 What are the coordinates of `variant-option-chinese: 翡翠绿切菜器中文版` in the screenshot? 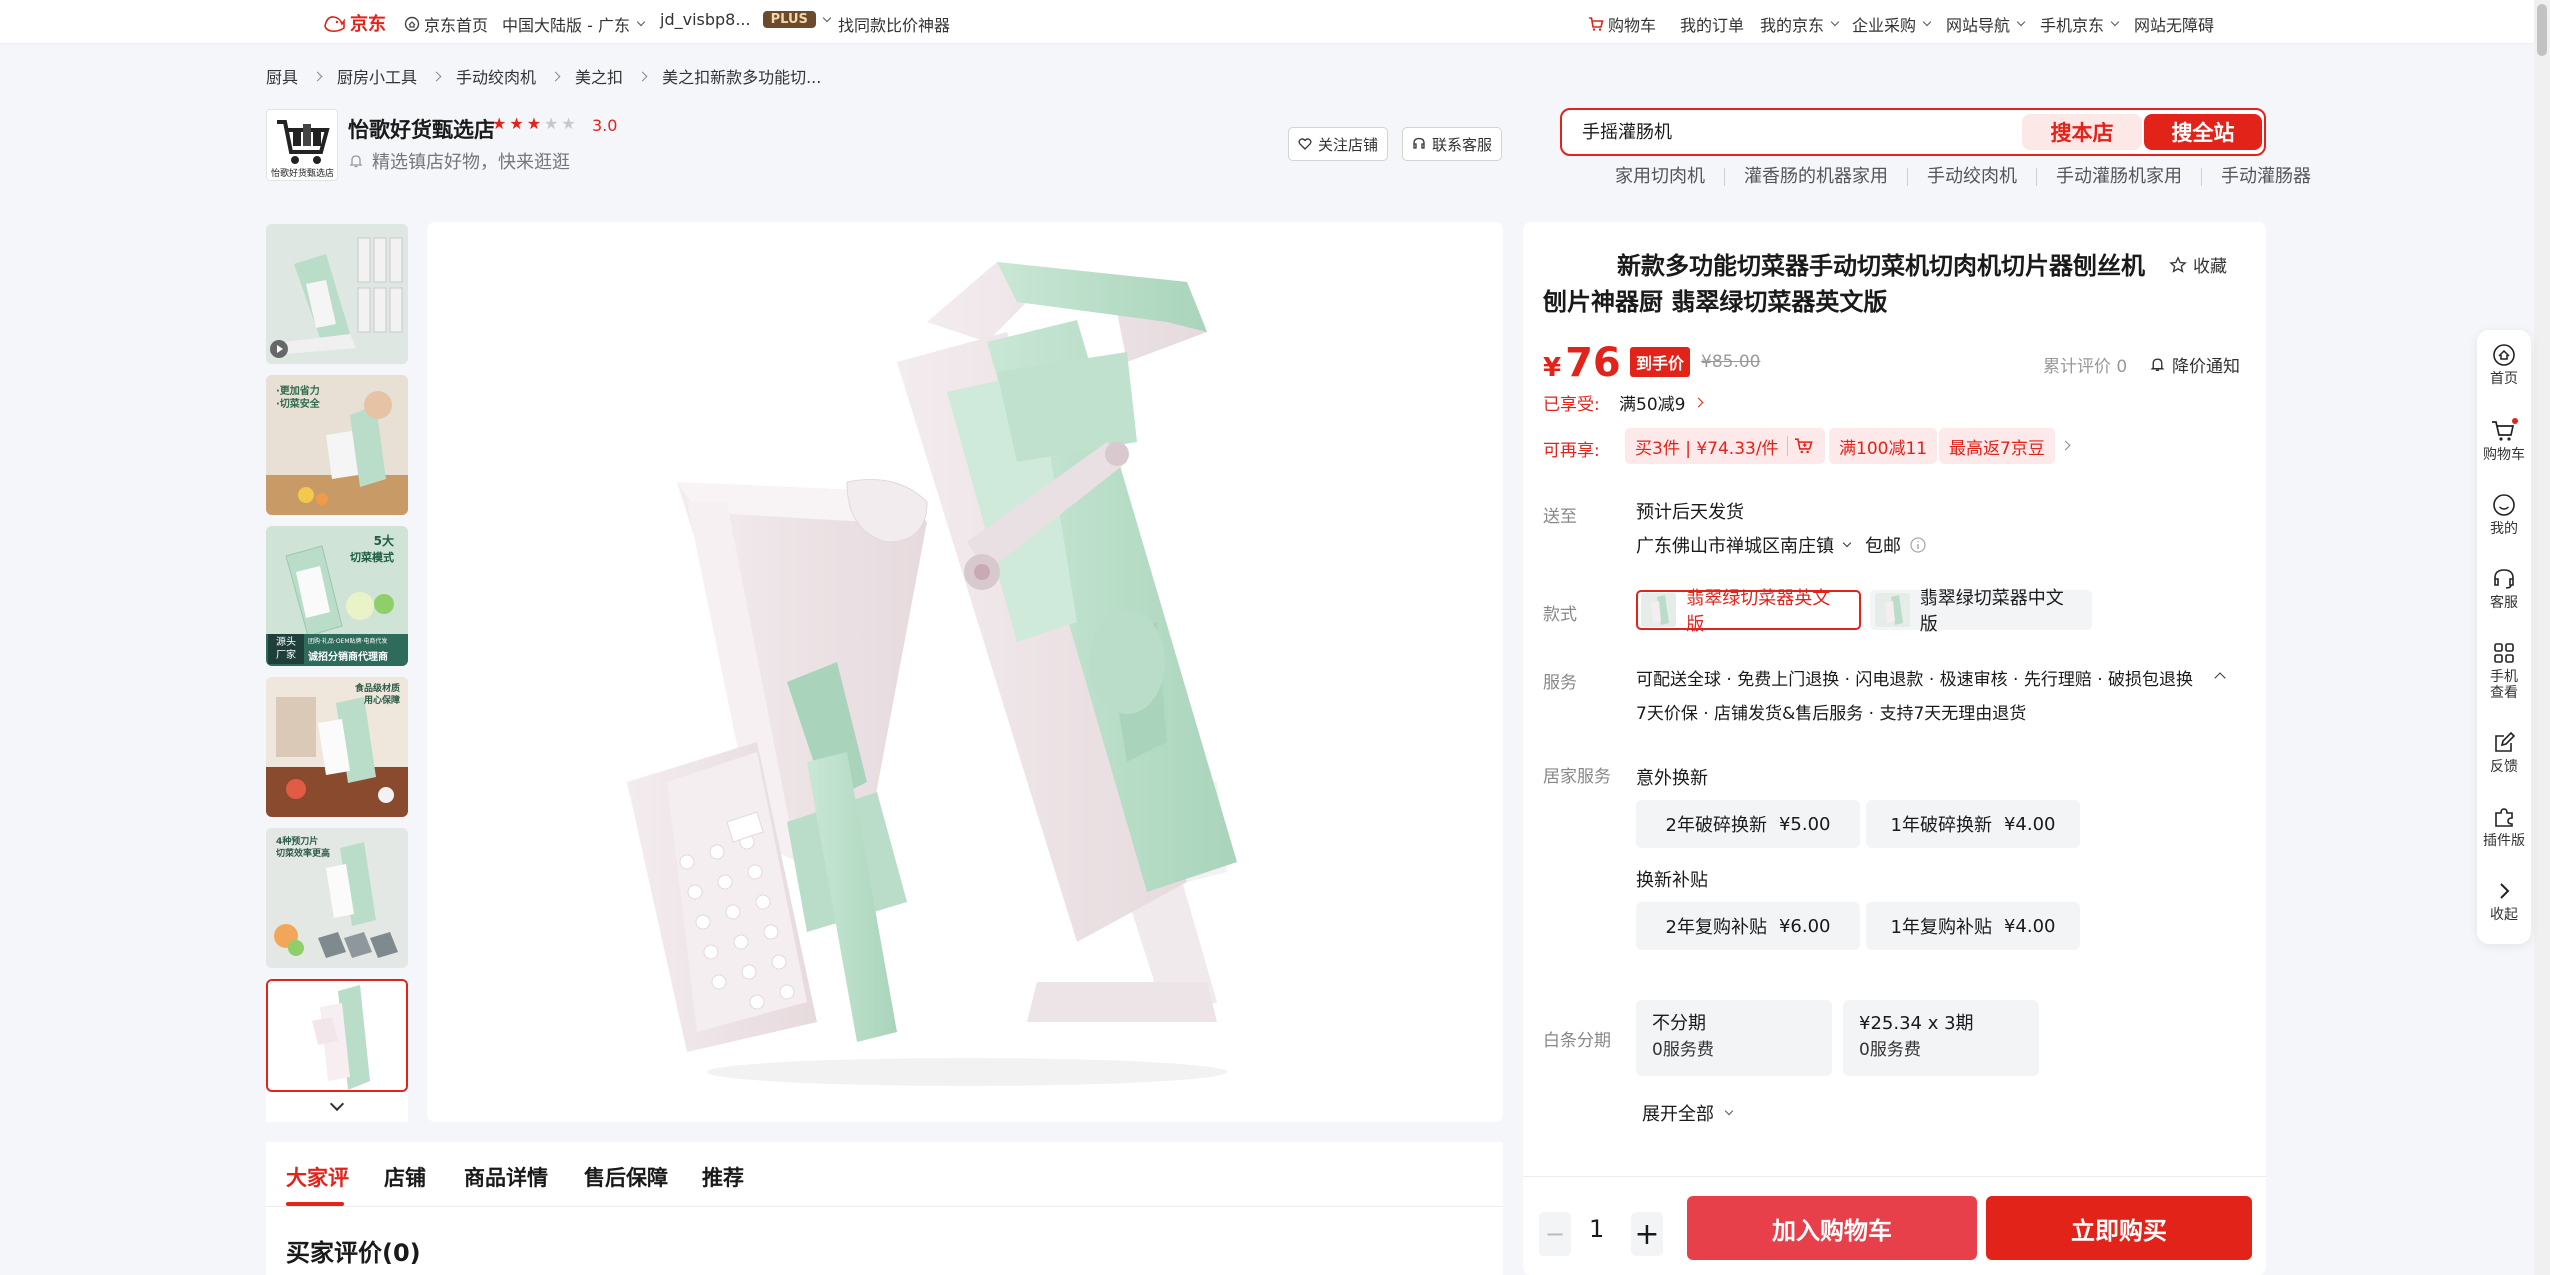 It's located at (1981, 611).